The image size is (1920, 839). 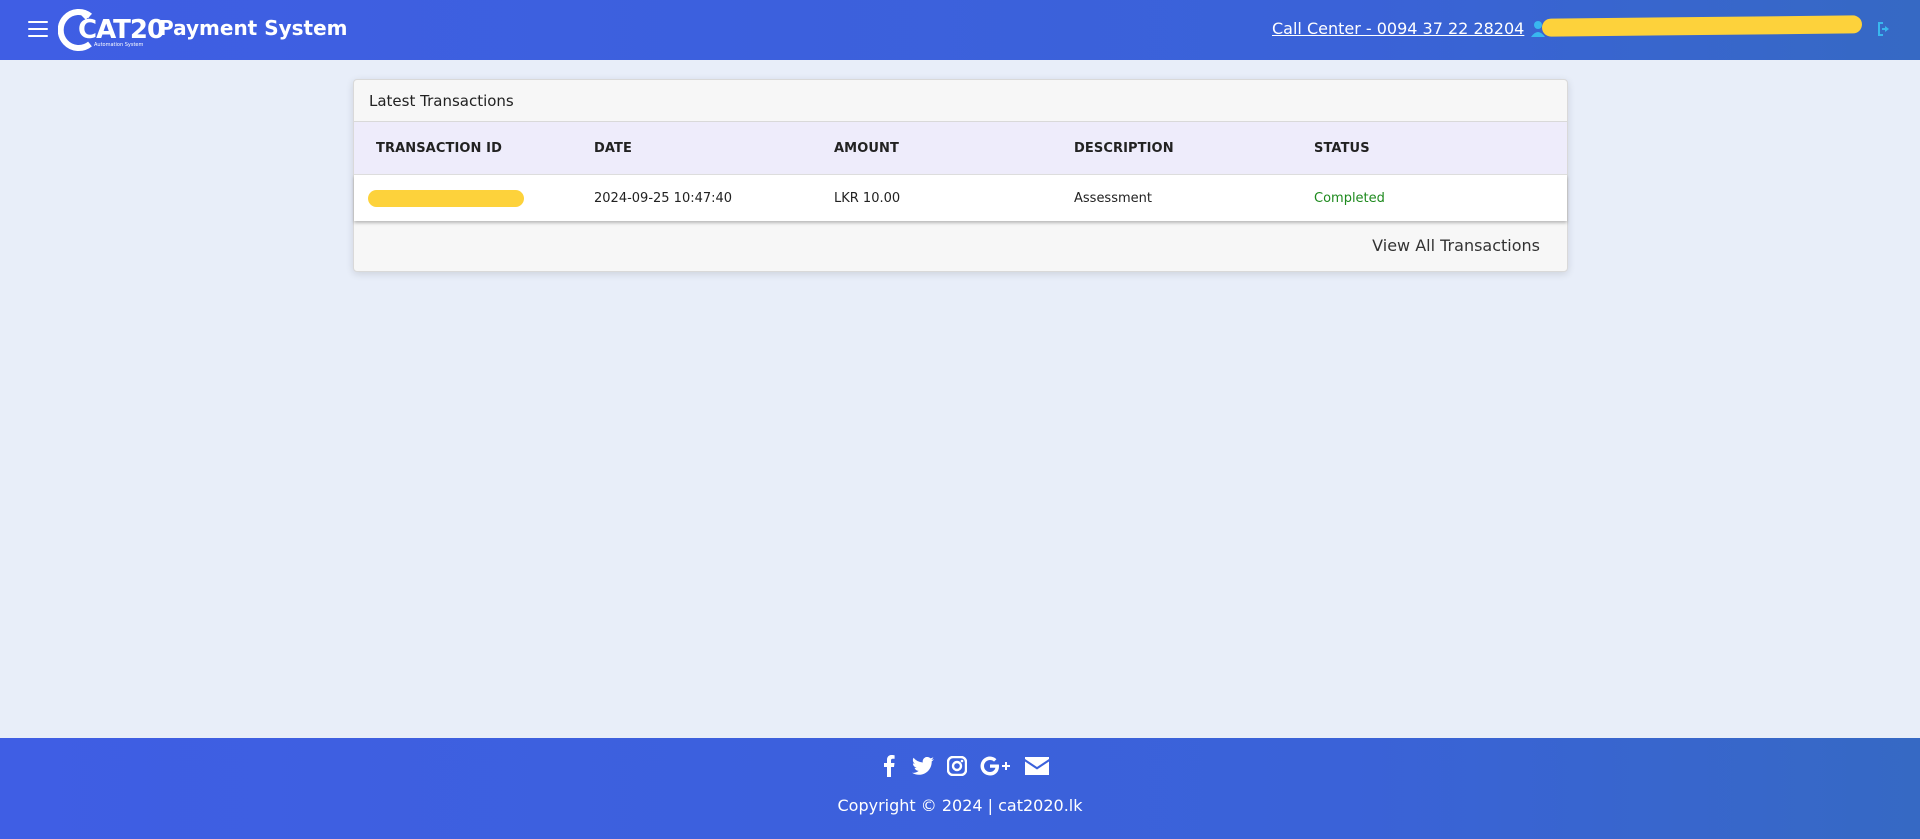 I want to click on redacted-transaction-id, so click(x=446, y=198).